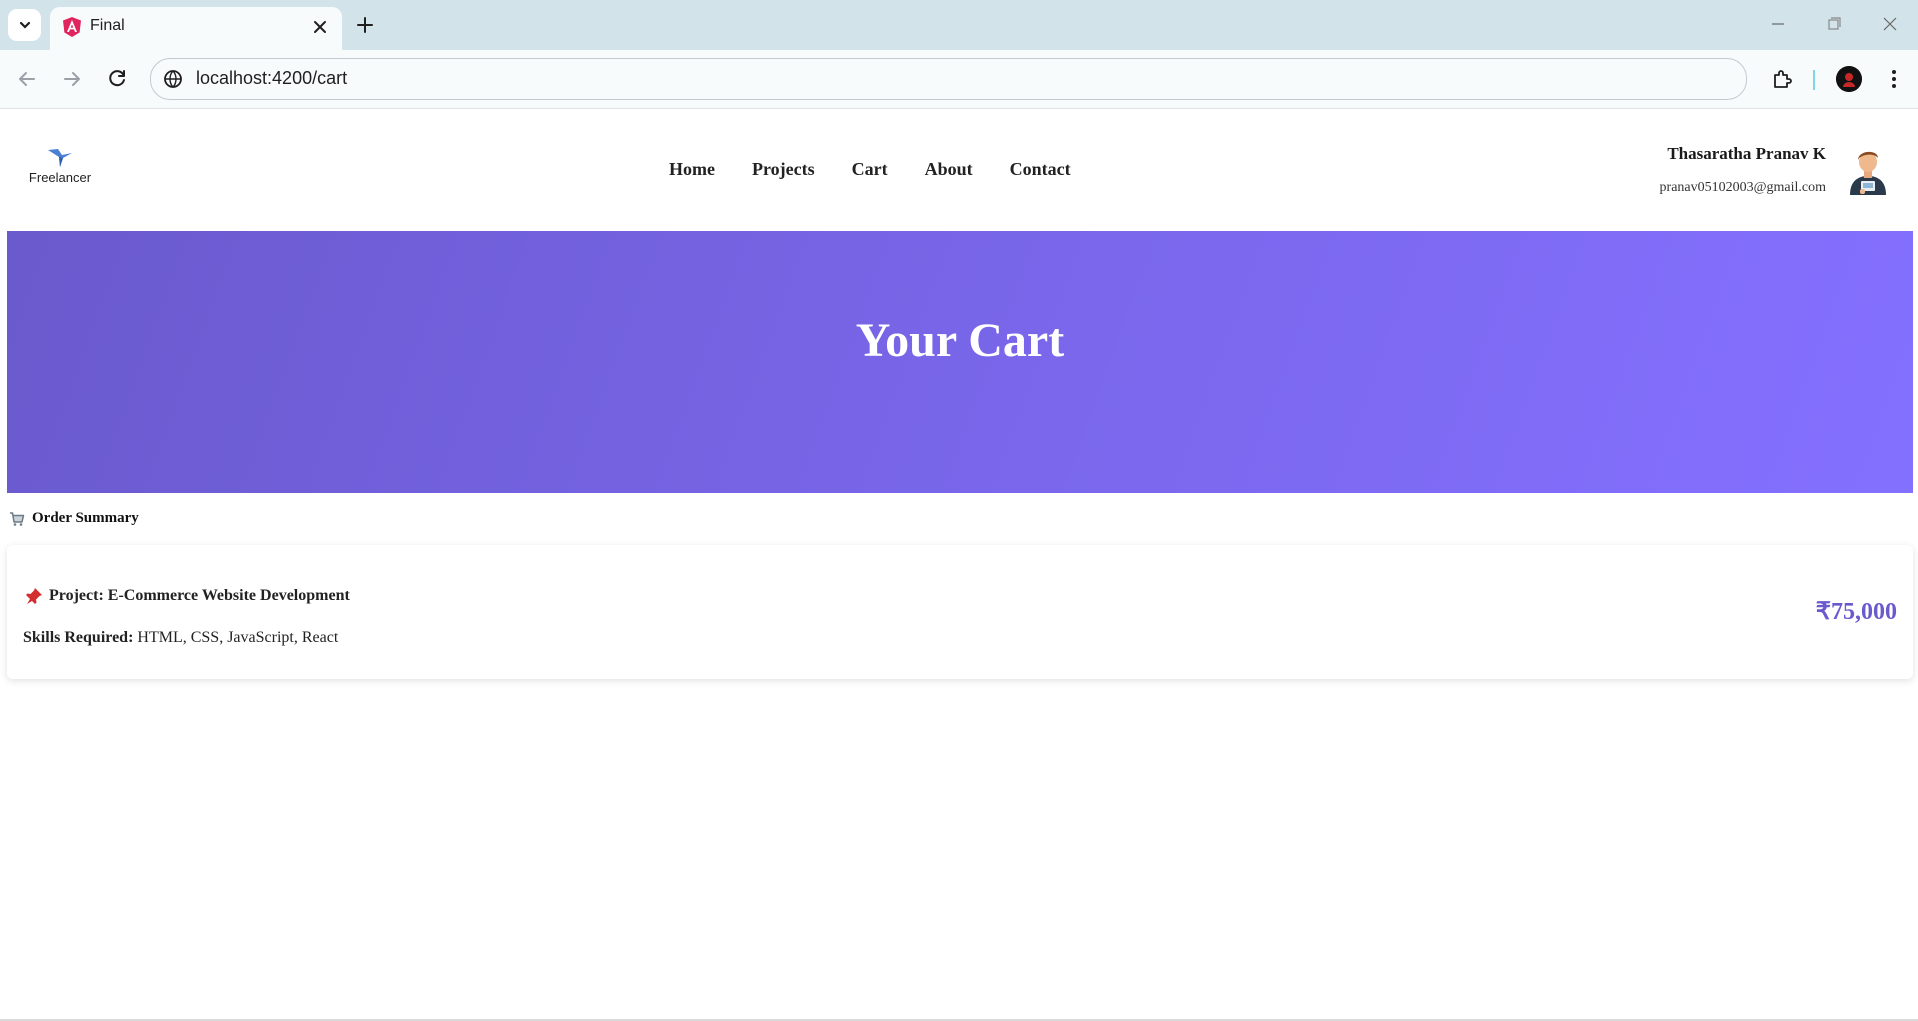 Image resolution: width=1918 pixels, height=1021 pixels. What do you see at coordinates (72, 27) in the screenshot?
I see `angular-icon` at bounding box center [72, 27].